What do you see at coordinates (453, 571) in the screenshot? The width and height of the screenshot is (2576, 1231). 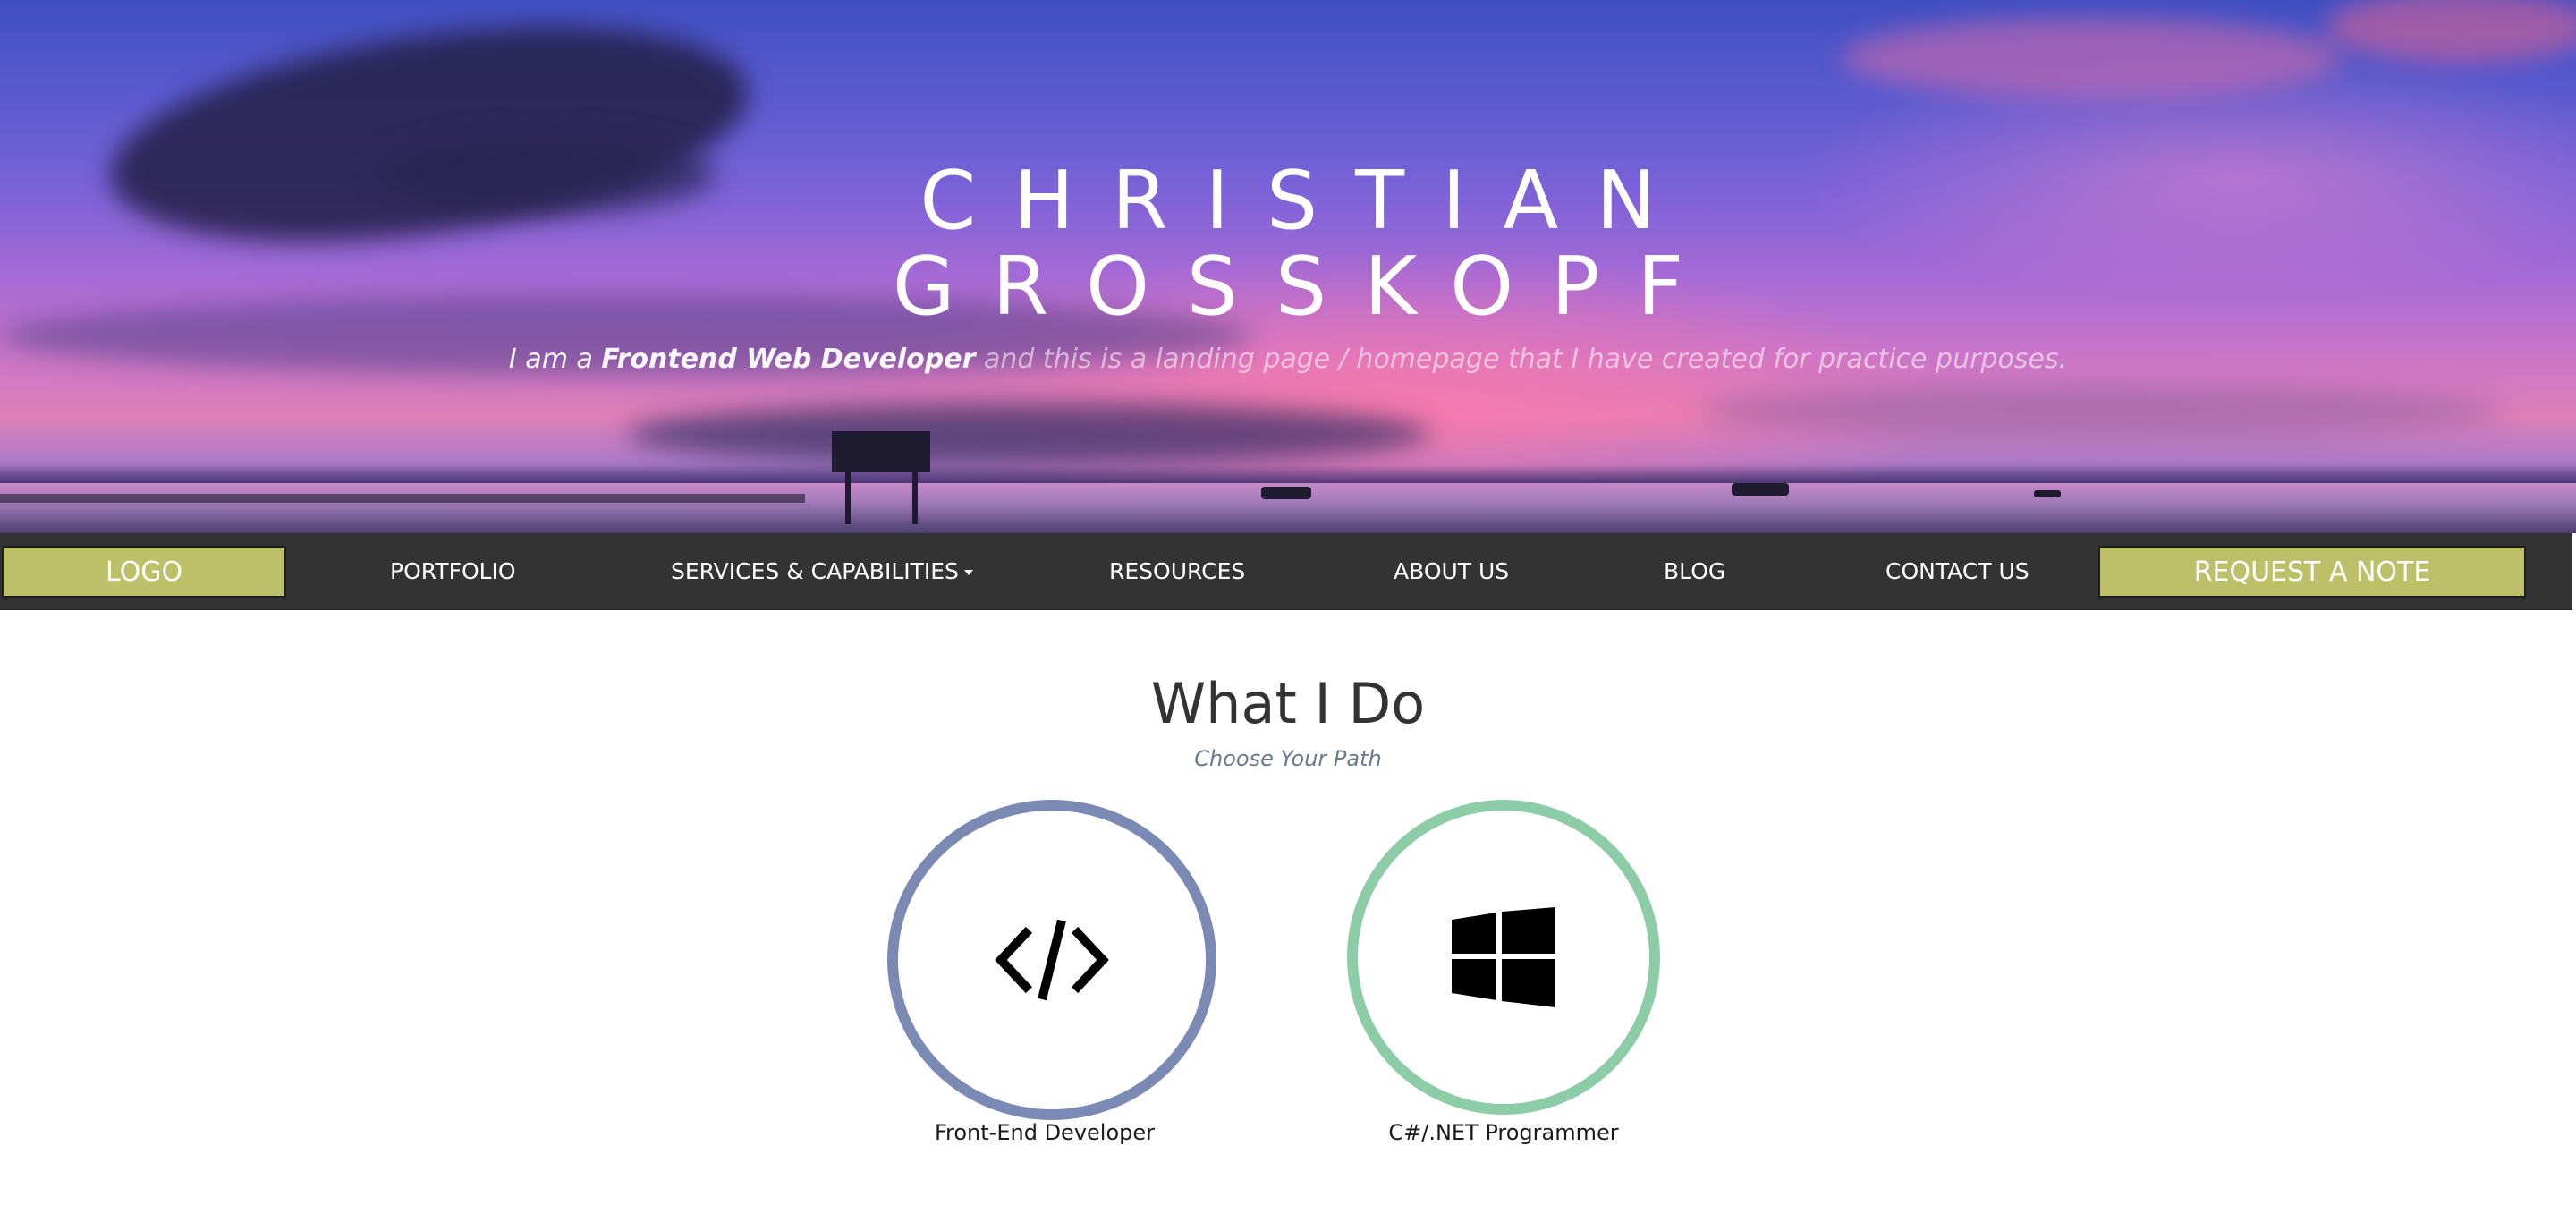 I see `nav-item-portfolio: PORTFOLIO` at bounding box center [453, 571].